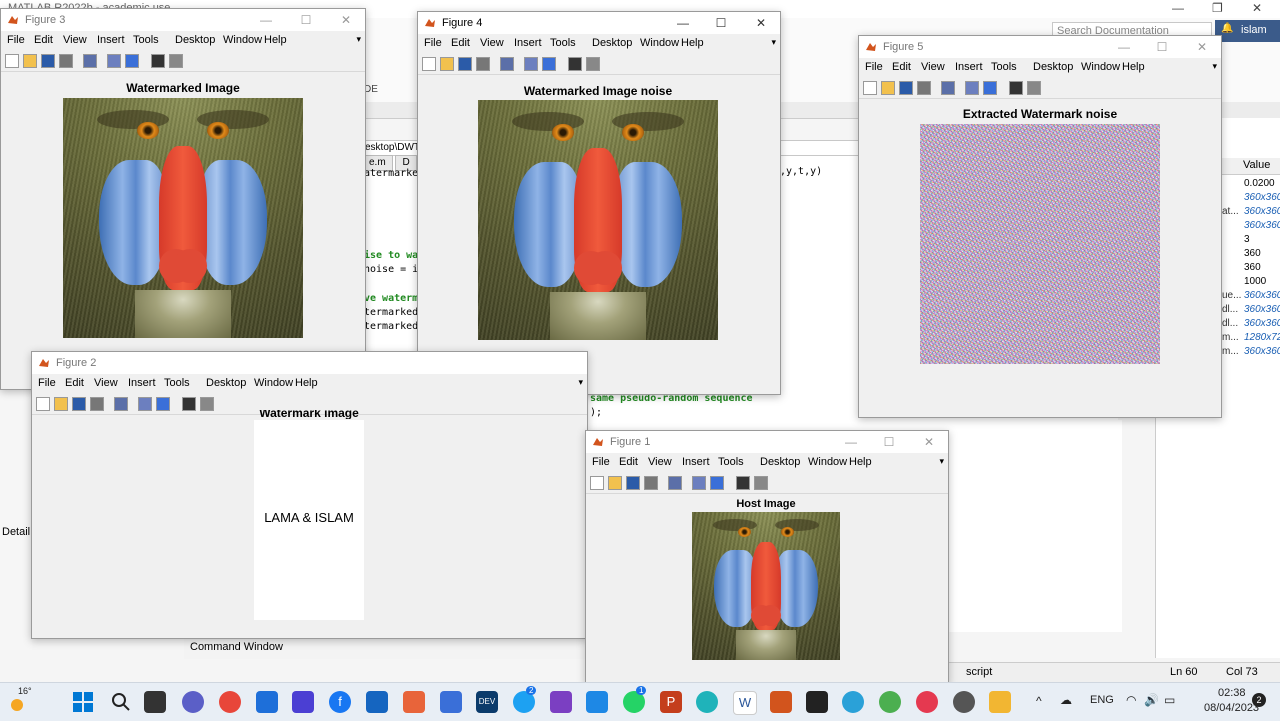  Describe the element at coordinates (193, 702) in the screenshot. I see `teams-chat-icon` at that location.